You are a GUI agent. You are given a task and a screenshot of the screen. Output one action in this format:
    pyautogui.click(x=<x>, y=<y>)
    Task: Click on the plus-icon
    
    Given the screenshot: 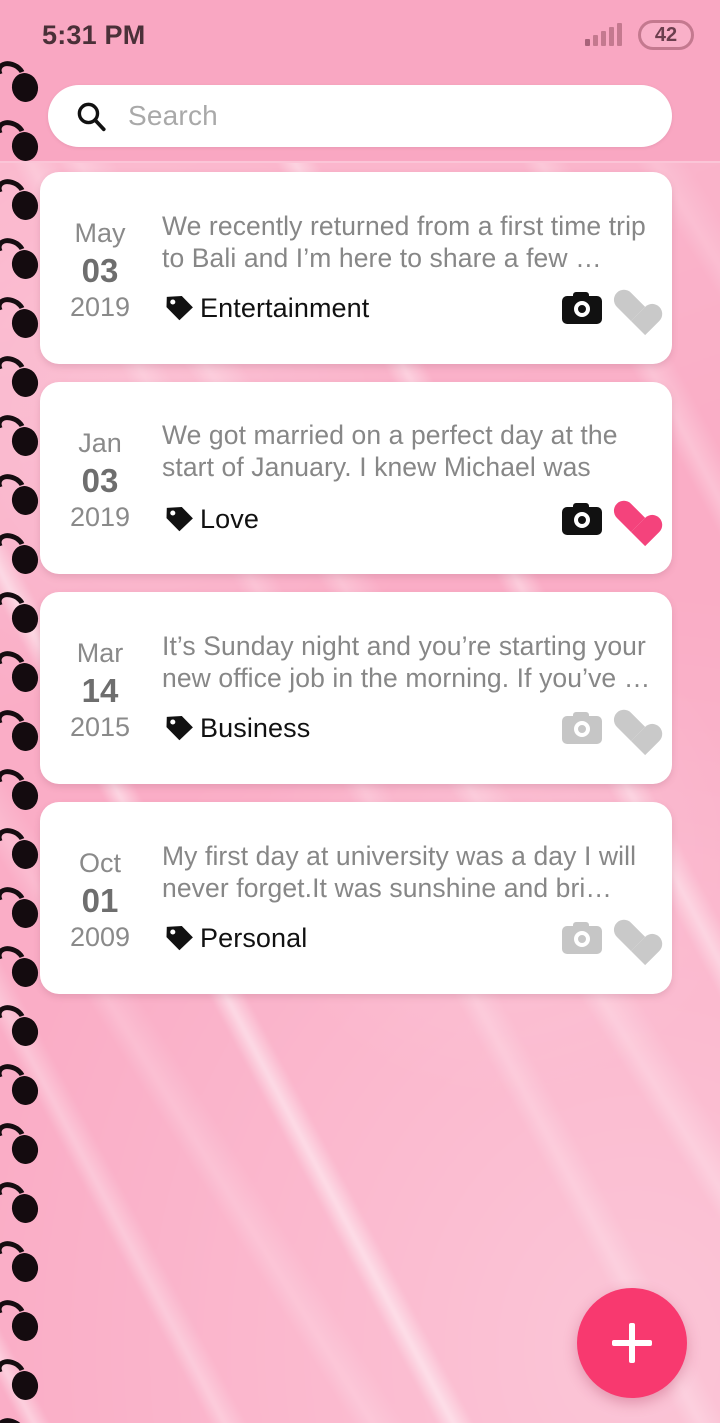 What is the action you would take?
    pyautogui.click(x=632, y=1343)
    